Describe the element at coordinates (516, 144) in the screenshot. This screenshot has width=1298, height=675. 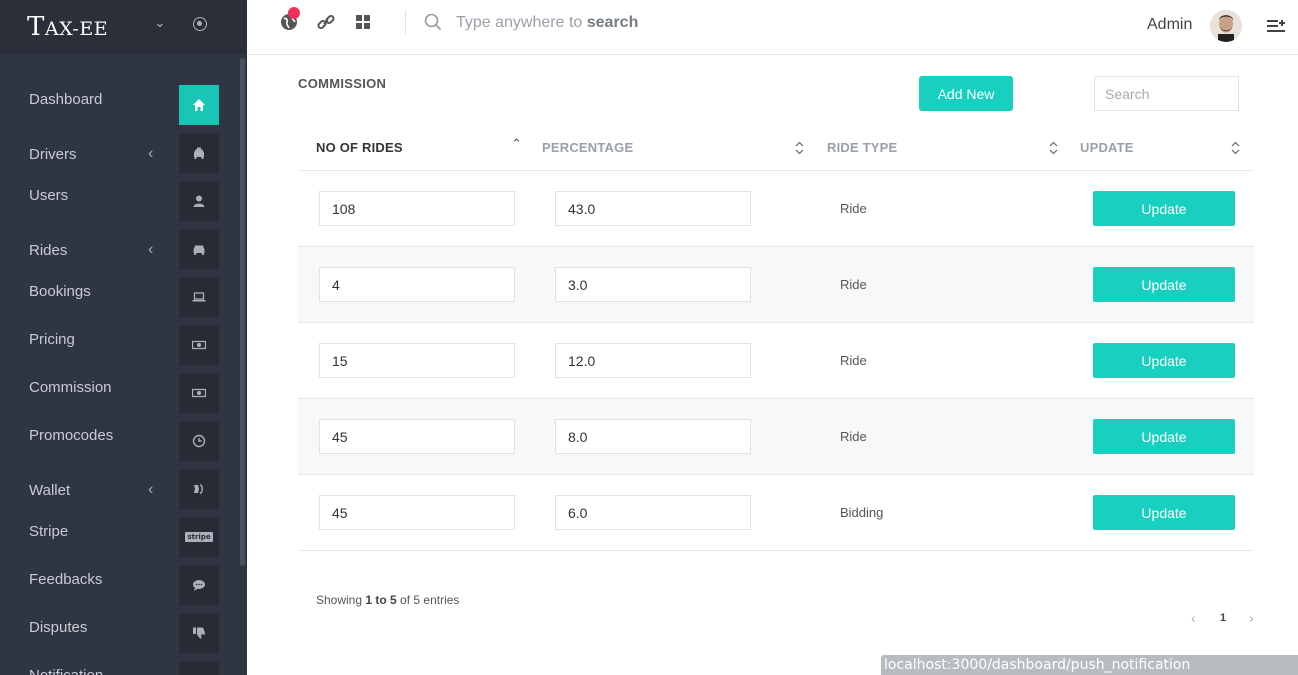
I see `sort-asc-icon: ⌃` at that location.